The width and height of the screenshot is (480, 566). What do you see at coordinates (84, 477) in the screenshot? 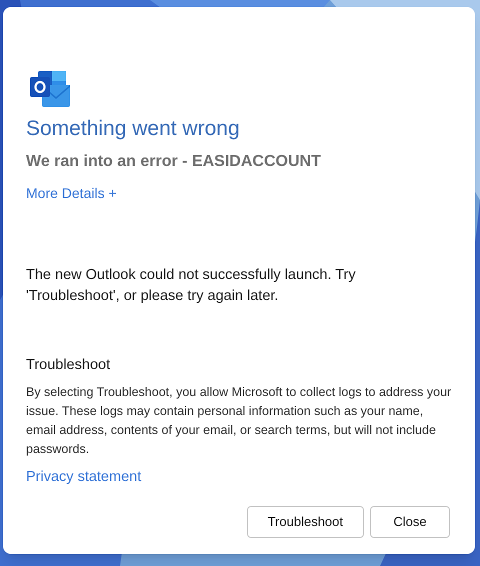
I see `privacy-statement-link: Privacy statement` at bounding box center [84, 477].